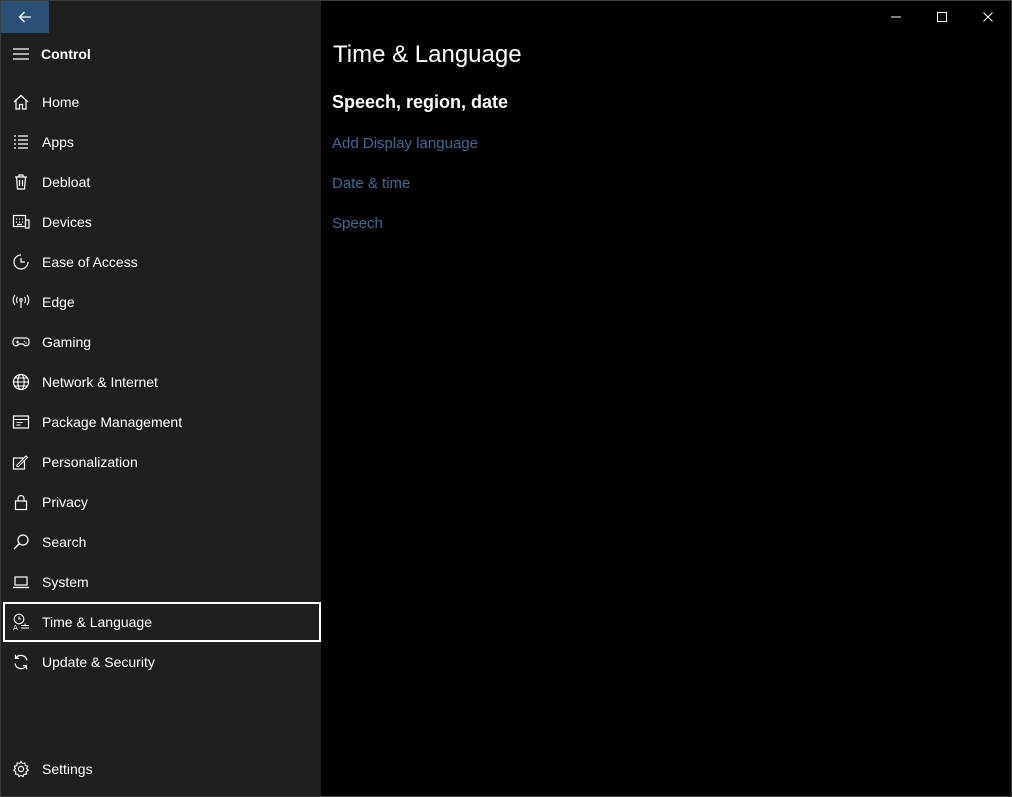  What do you see at coordinates (67, 222) in the screenshot?
I see `sidebar-item-label: Devices` at bounding box center [67, 222].